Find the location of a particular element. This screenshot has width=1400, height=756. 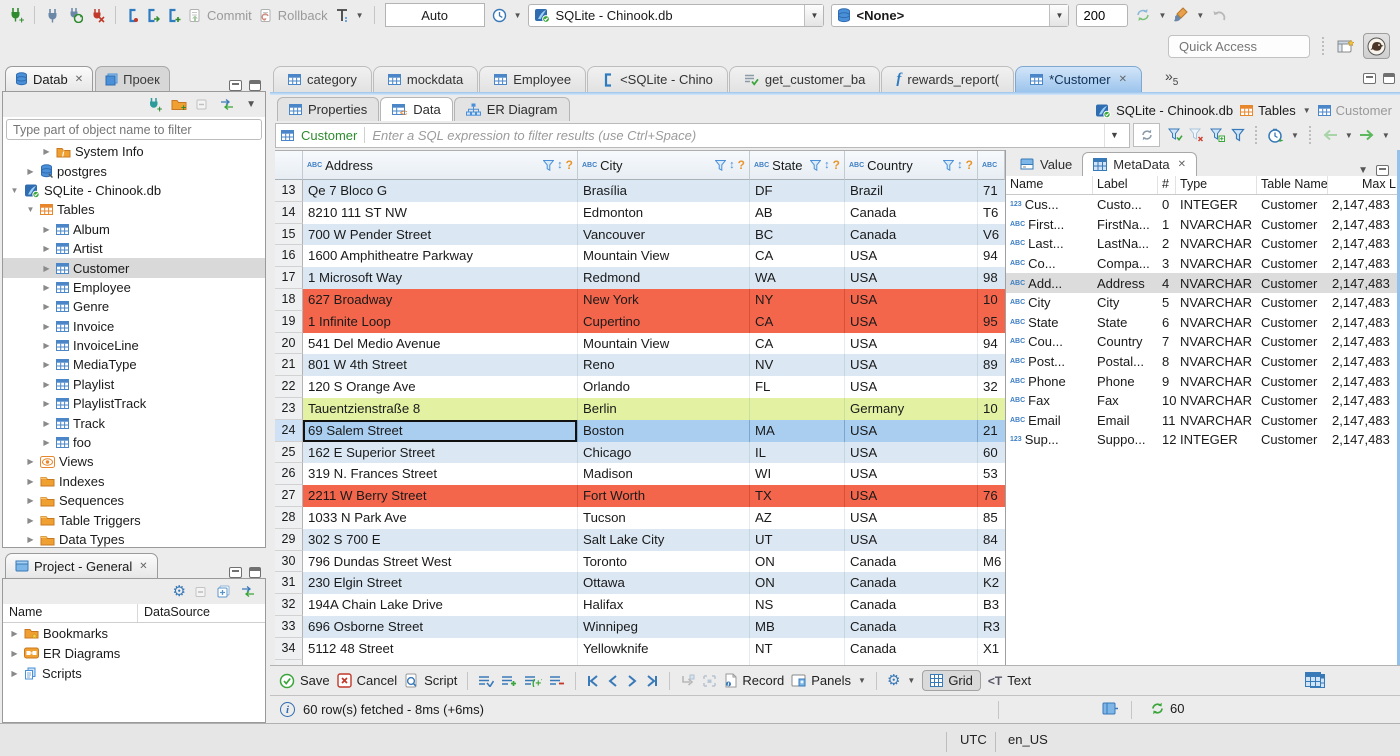

cell-state: MB is located at coordinates (797, 626).